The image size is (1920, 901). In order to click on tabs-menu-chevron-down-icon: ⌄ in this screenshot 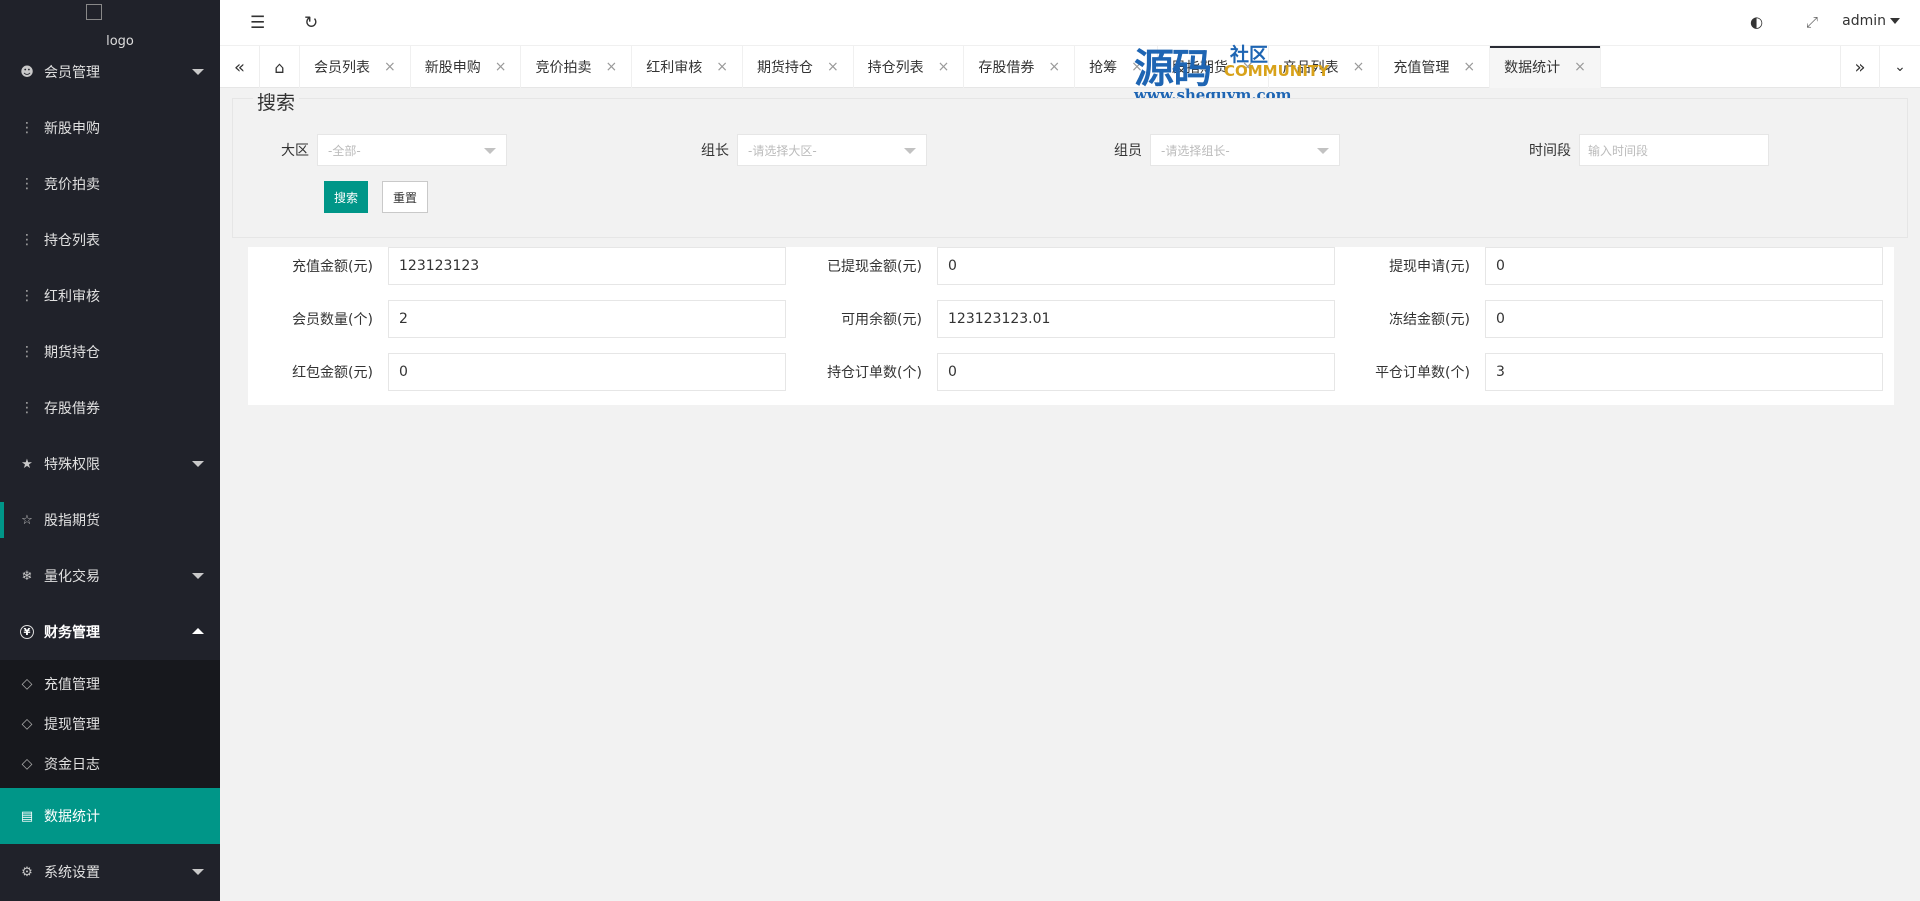, I will do `click(1900, 67)`.